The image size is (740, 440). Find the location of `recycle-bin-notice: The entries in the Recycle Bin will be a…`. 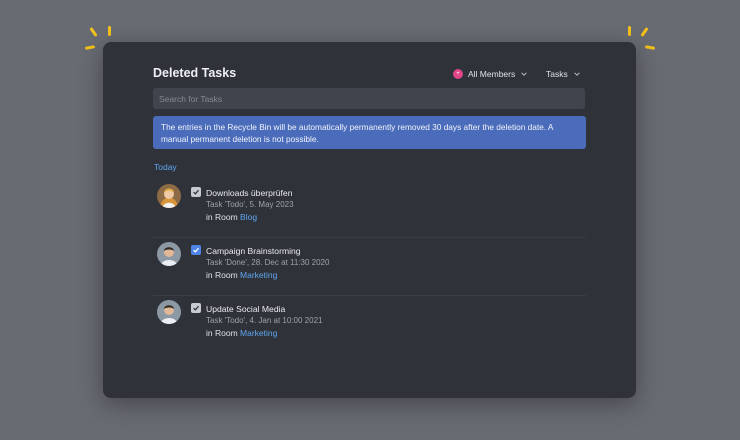

recycle-bin-notice: The entries in the Recycle Bin will be a… is located at coordinates (369, 132).